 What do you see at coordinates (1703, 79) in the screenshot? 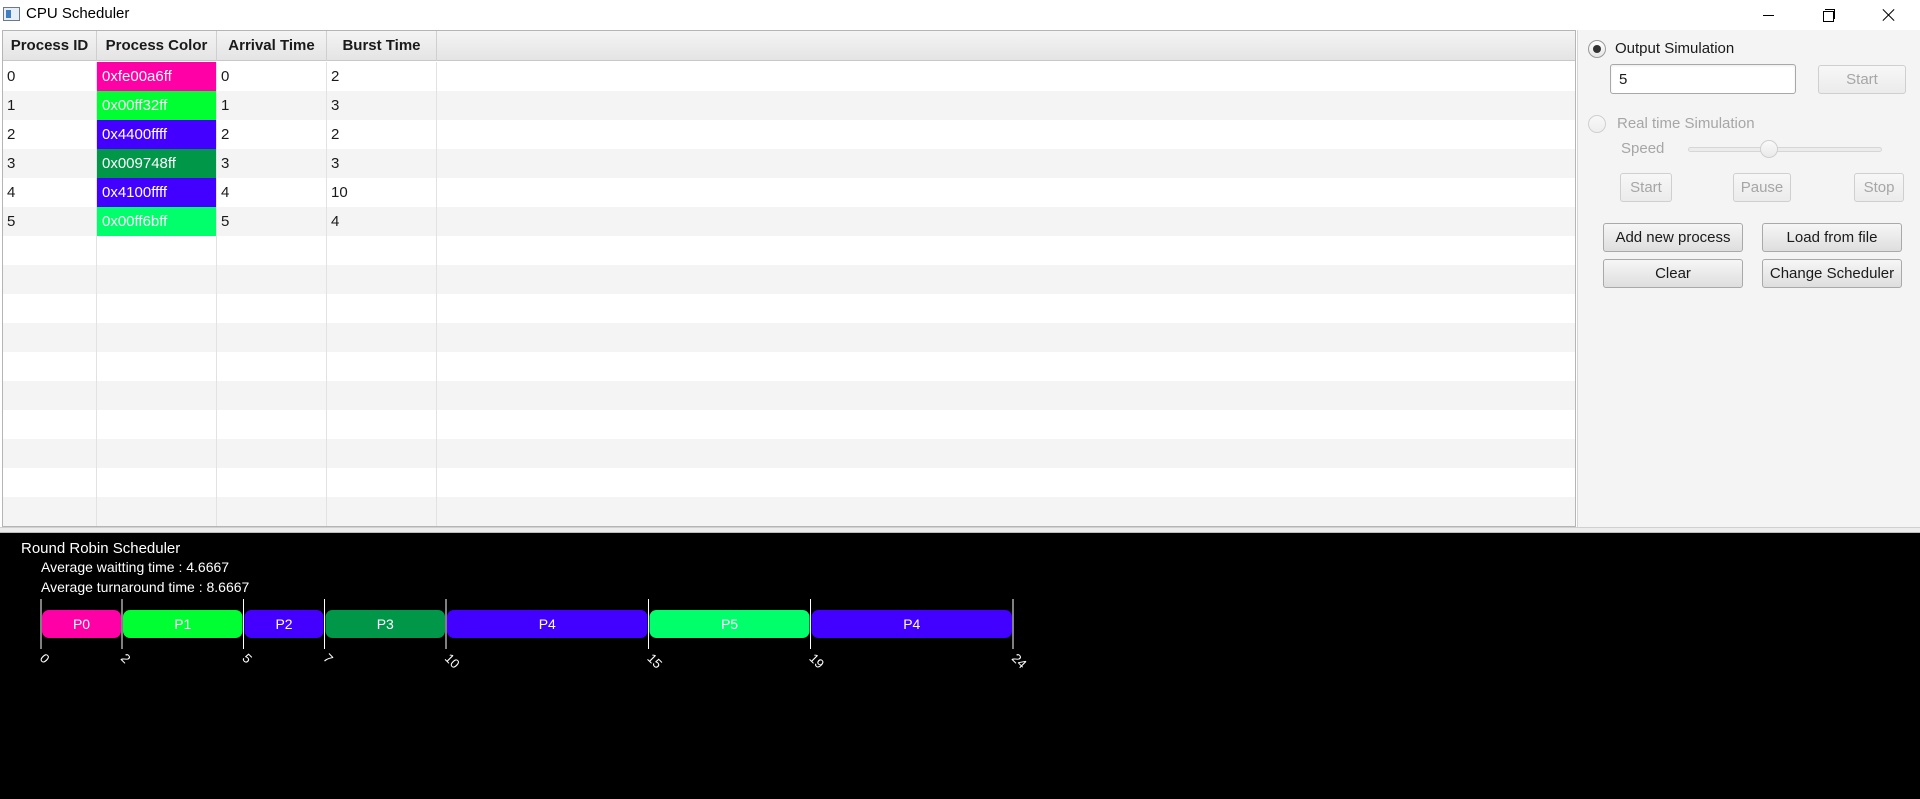
I see `steps-input` at bounding box center [1703, 79].